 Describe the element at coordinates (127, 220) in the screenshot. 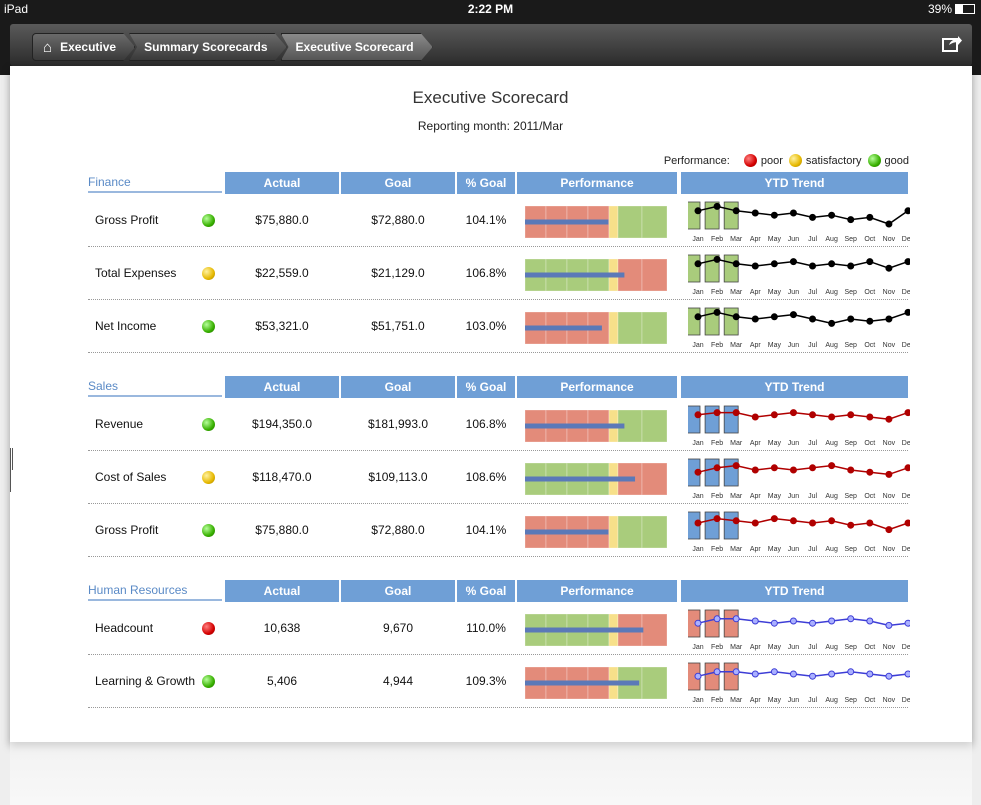

I see `kpi-name: Gross Profit` at that location.